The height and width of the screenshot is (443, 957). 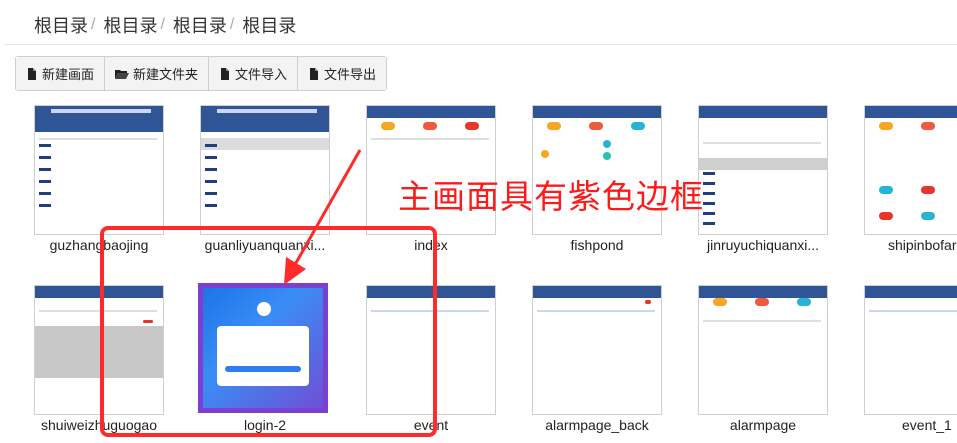 I want to click on folder-open-icon, so click(x=122, y=74).